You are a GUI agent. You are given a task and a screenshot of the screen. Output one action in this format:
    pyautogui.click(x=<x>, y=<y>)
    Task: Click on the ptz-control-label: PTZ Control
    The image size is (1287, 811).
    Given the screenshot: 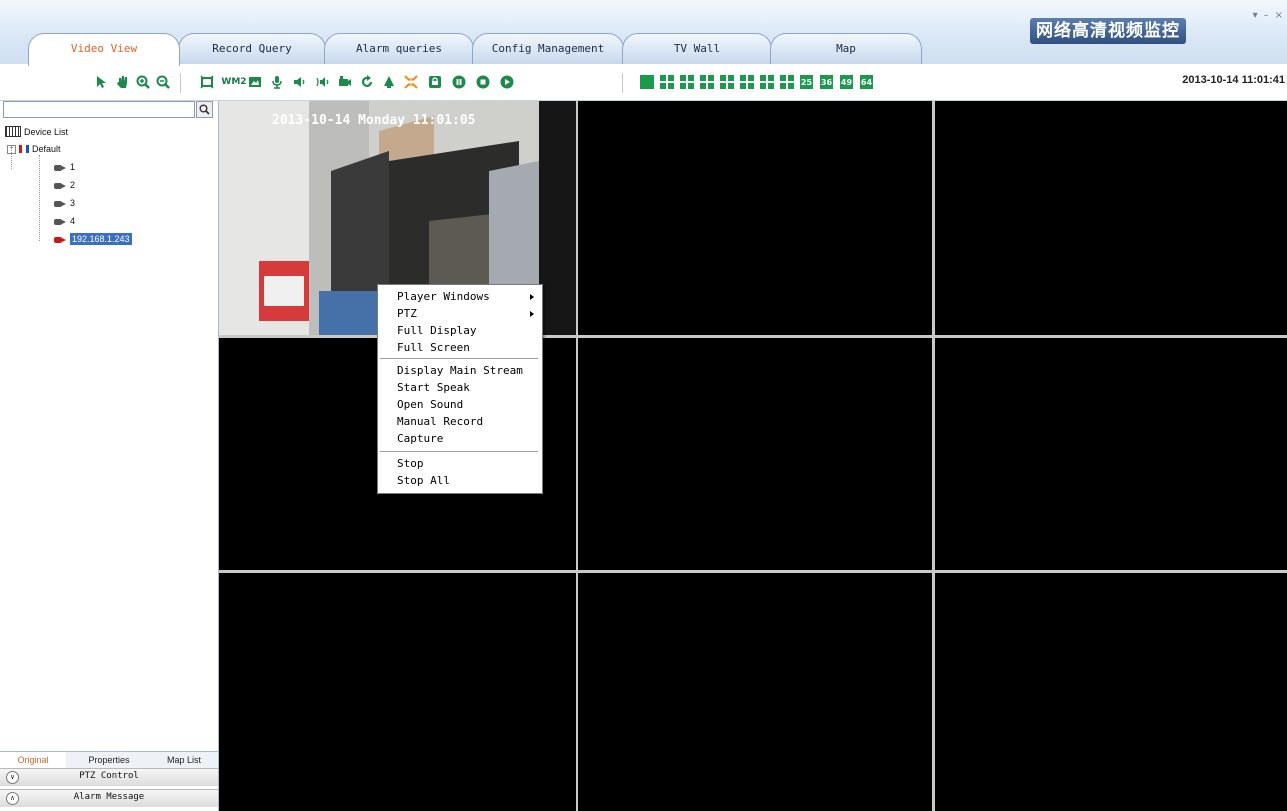 What is the action you would take?
    pyautogui.click(x=109, y=776)
    